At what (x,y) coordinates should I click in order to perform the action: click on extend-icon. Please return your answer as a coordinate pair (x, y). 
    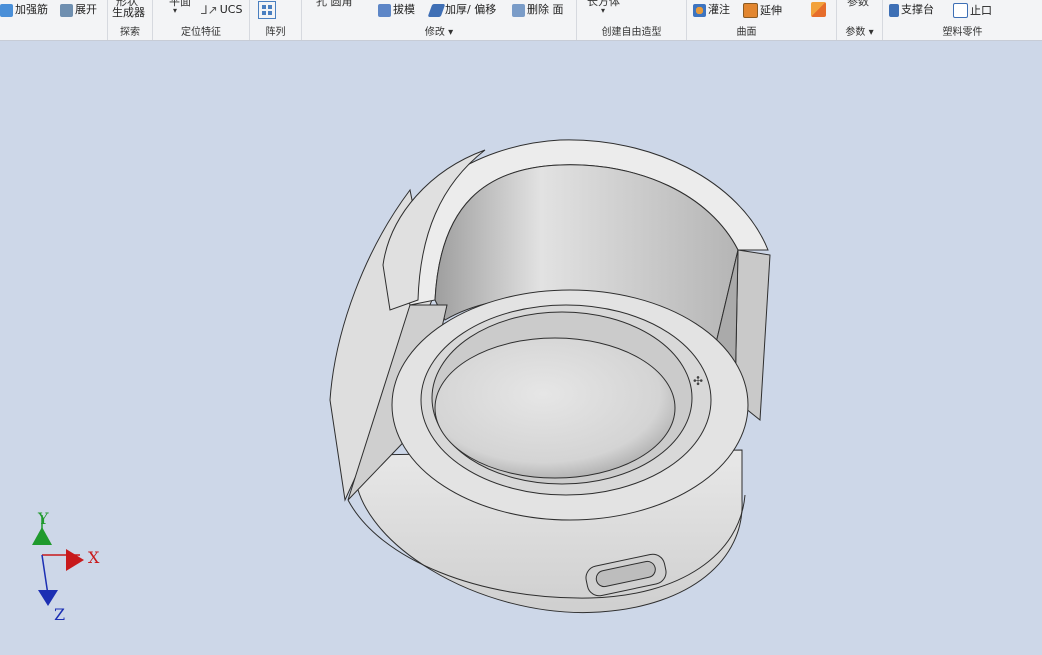
    Looking at the image, I should click on (750, 10).